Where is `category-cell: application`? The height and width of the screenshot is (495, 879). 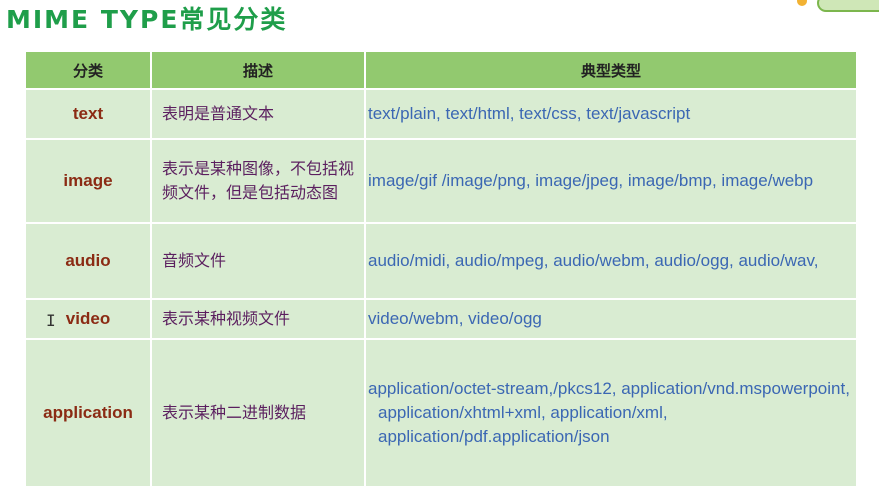 category-cell: application is located at coordinates (88, 413).